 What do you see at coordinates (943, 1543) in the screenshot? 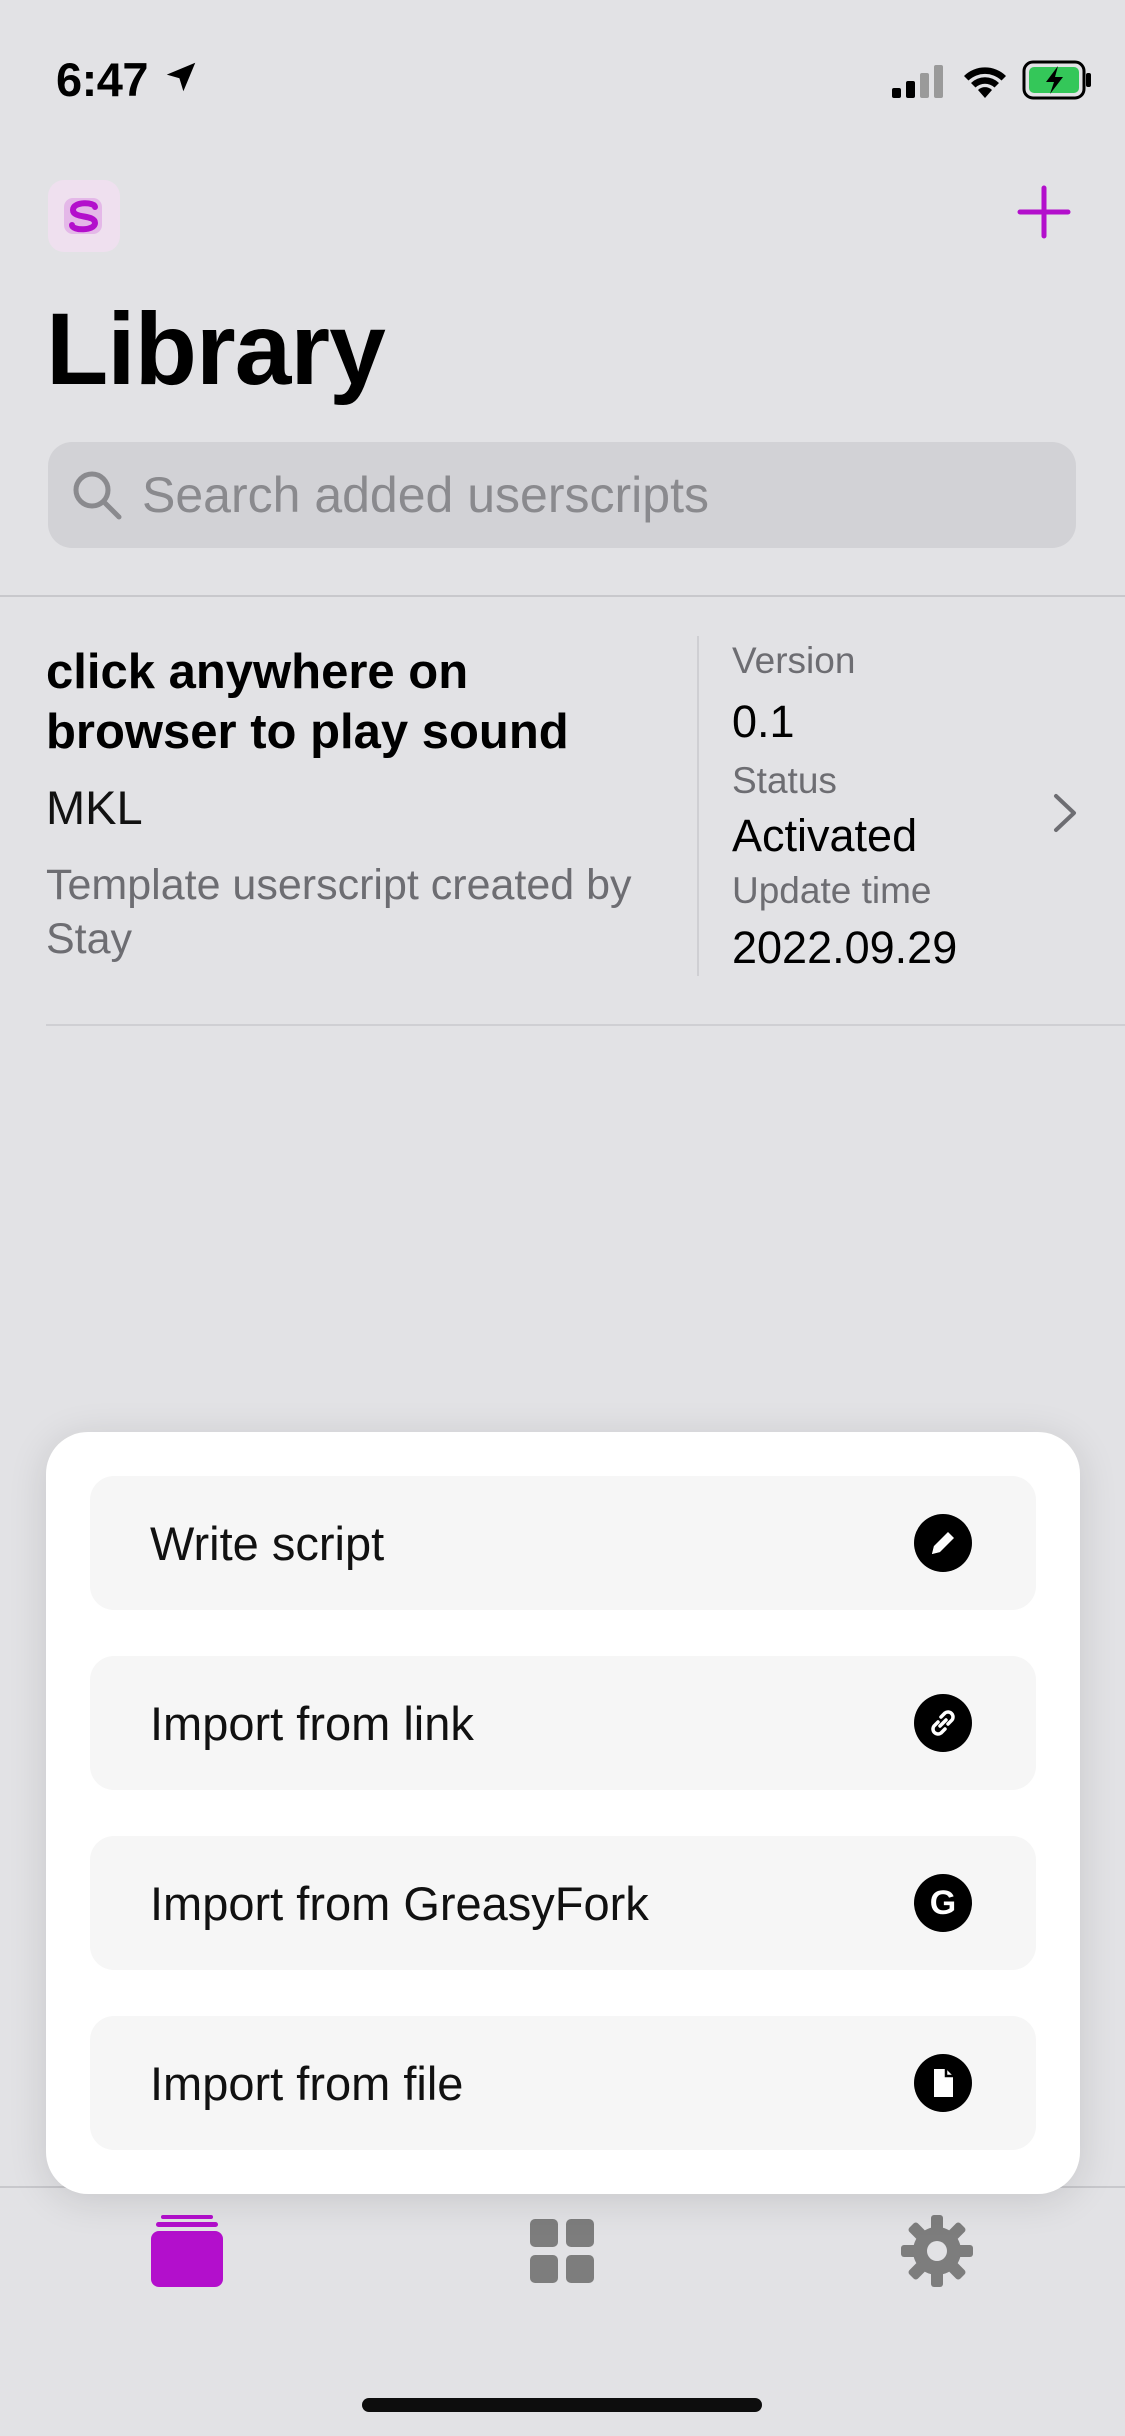
I see `pencil-icon` at bounding box center [943, 1543].